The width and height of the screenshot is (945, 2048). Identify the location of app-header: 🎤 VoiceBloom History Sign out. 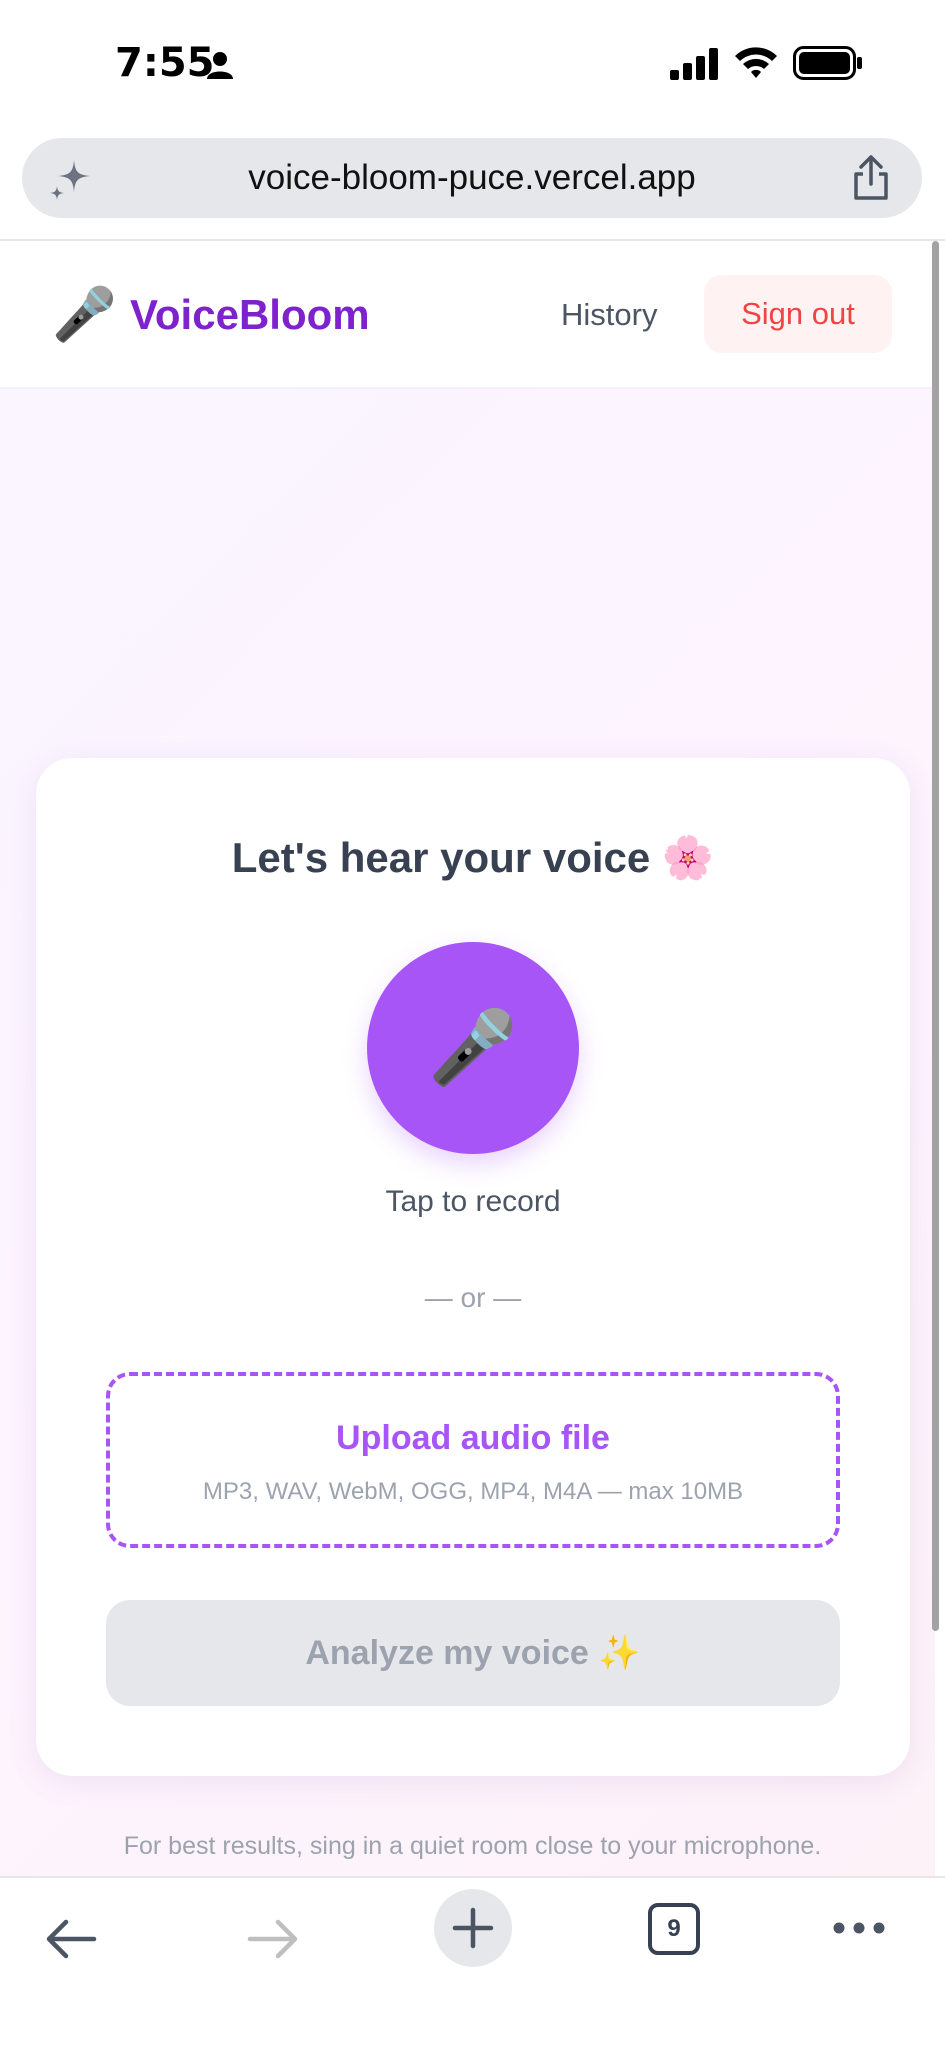
(467, 315).